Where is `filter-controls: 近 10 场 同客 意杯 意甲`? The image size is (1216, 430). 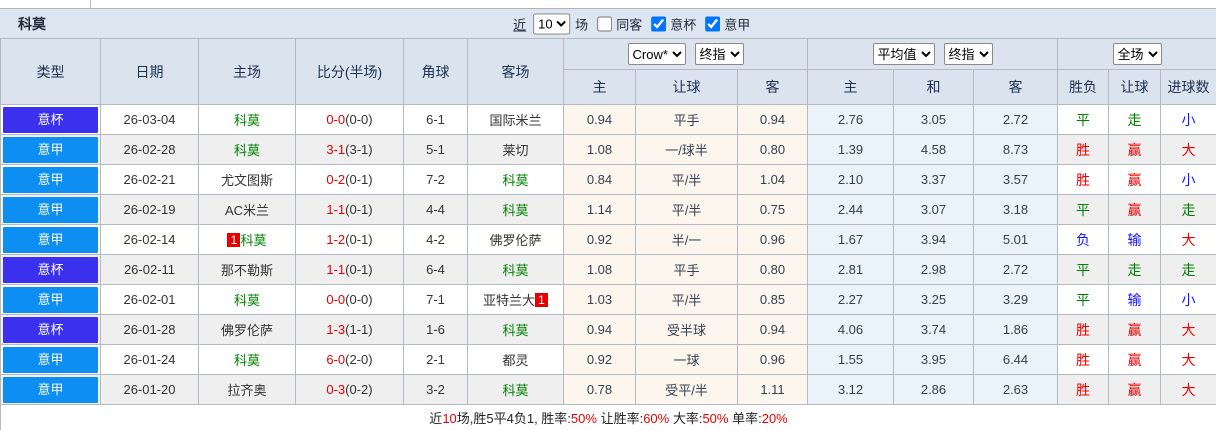
filter-controls: 近 10 场 同客 意杯 意甲 is located at coordinates (631, 23).